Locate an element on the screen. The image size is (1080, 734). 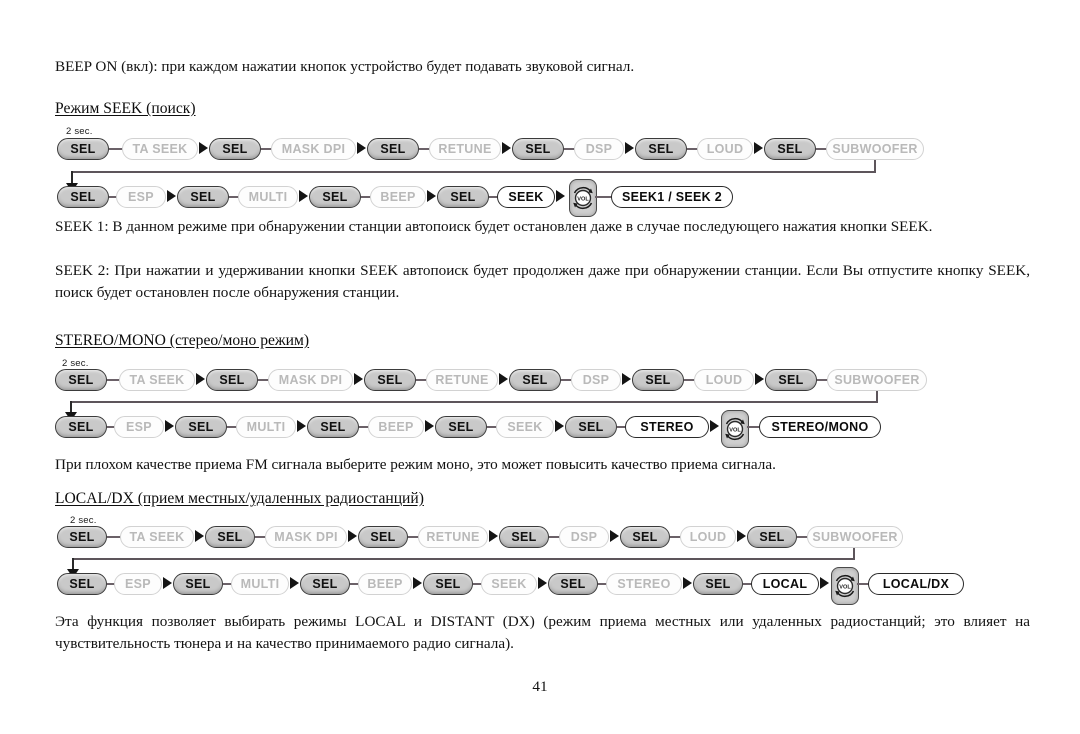
pill-local: LOCAL is located at coordinates (785, 584).